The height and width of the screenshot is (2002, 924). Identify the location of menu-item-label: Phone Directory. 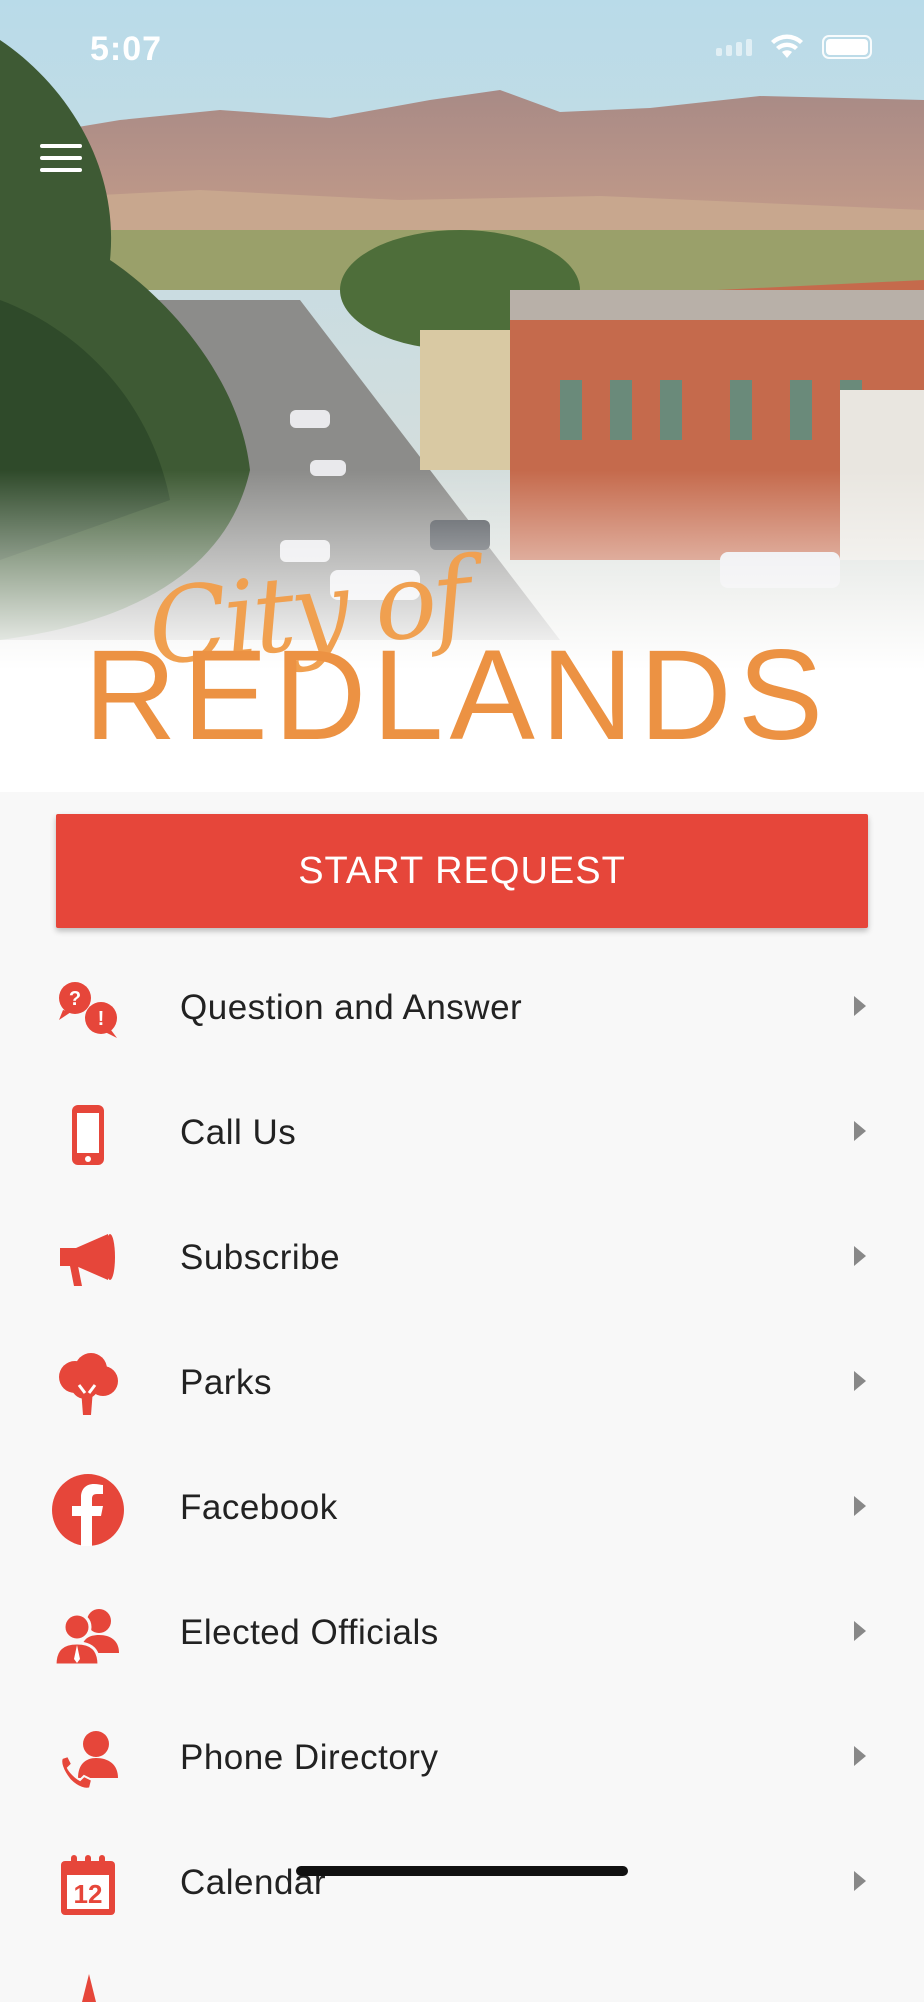
(309, 1757).